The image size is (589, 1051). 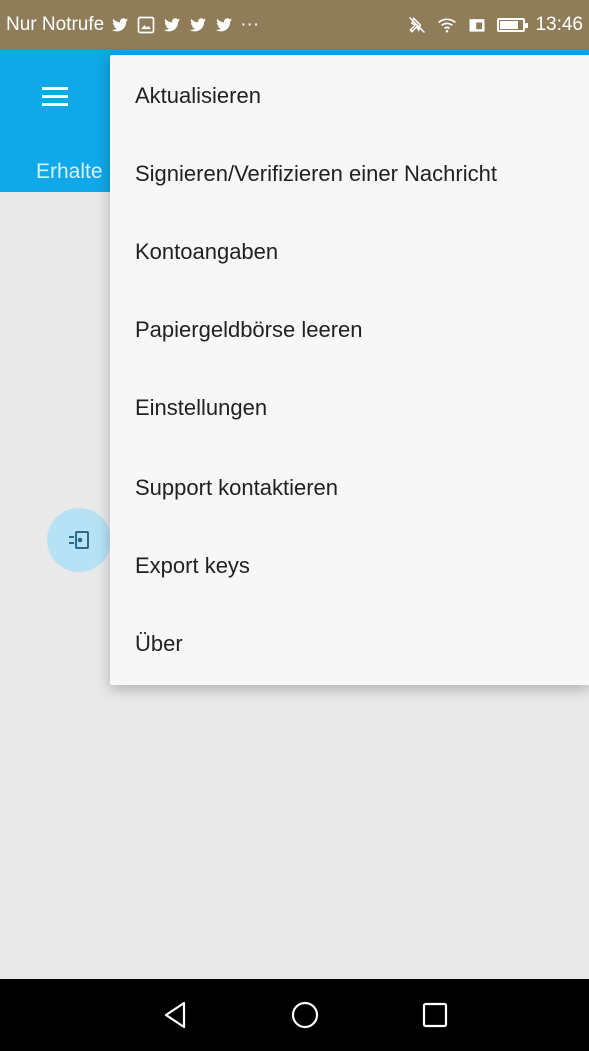 What do you see at coordinates (294, 25) in the screenshot?
I see `status-bar: Nur Notrufe ··· 13:46` at bounding box center [294, 25].